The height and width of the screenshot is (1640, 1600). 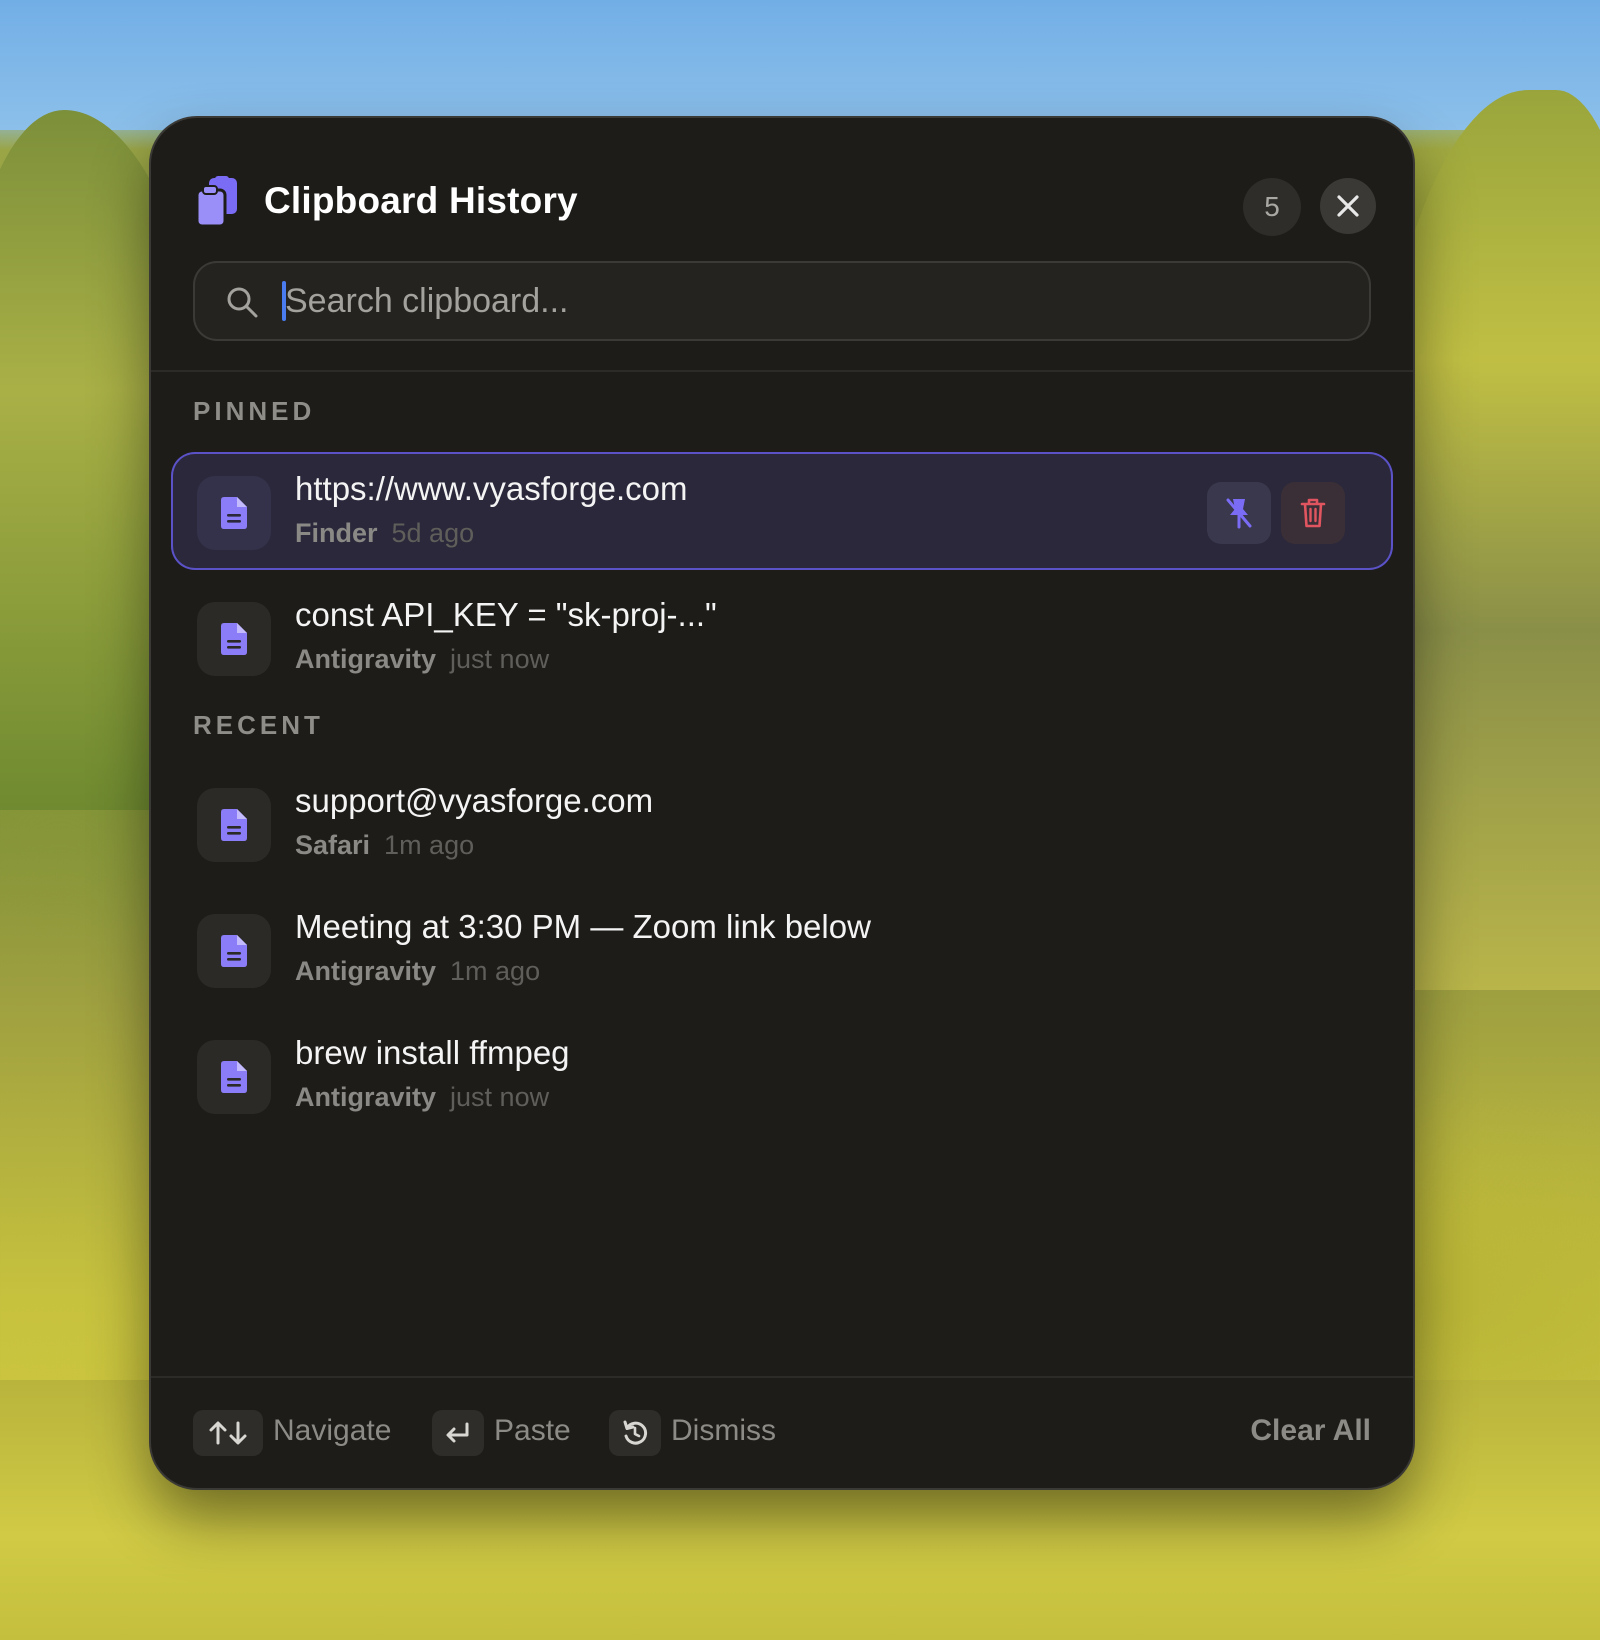 What do you see at coordinates (800, 65) in the screenshot?
I see `wallpaper-sky` at bounding box center [800, 65].